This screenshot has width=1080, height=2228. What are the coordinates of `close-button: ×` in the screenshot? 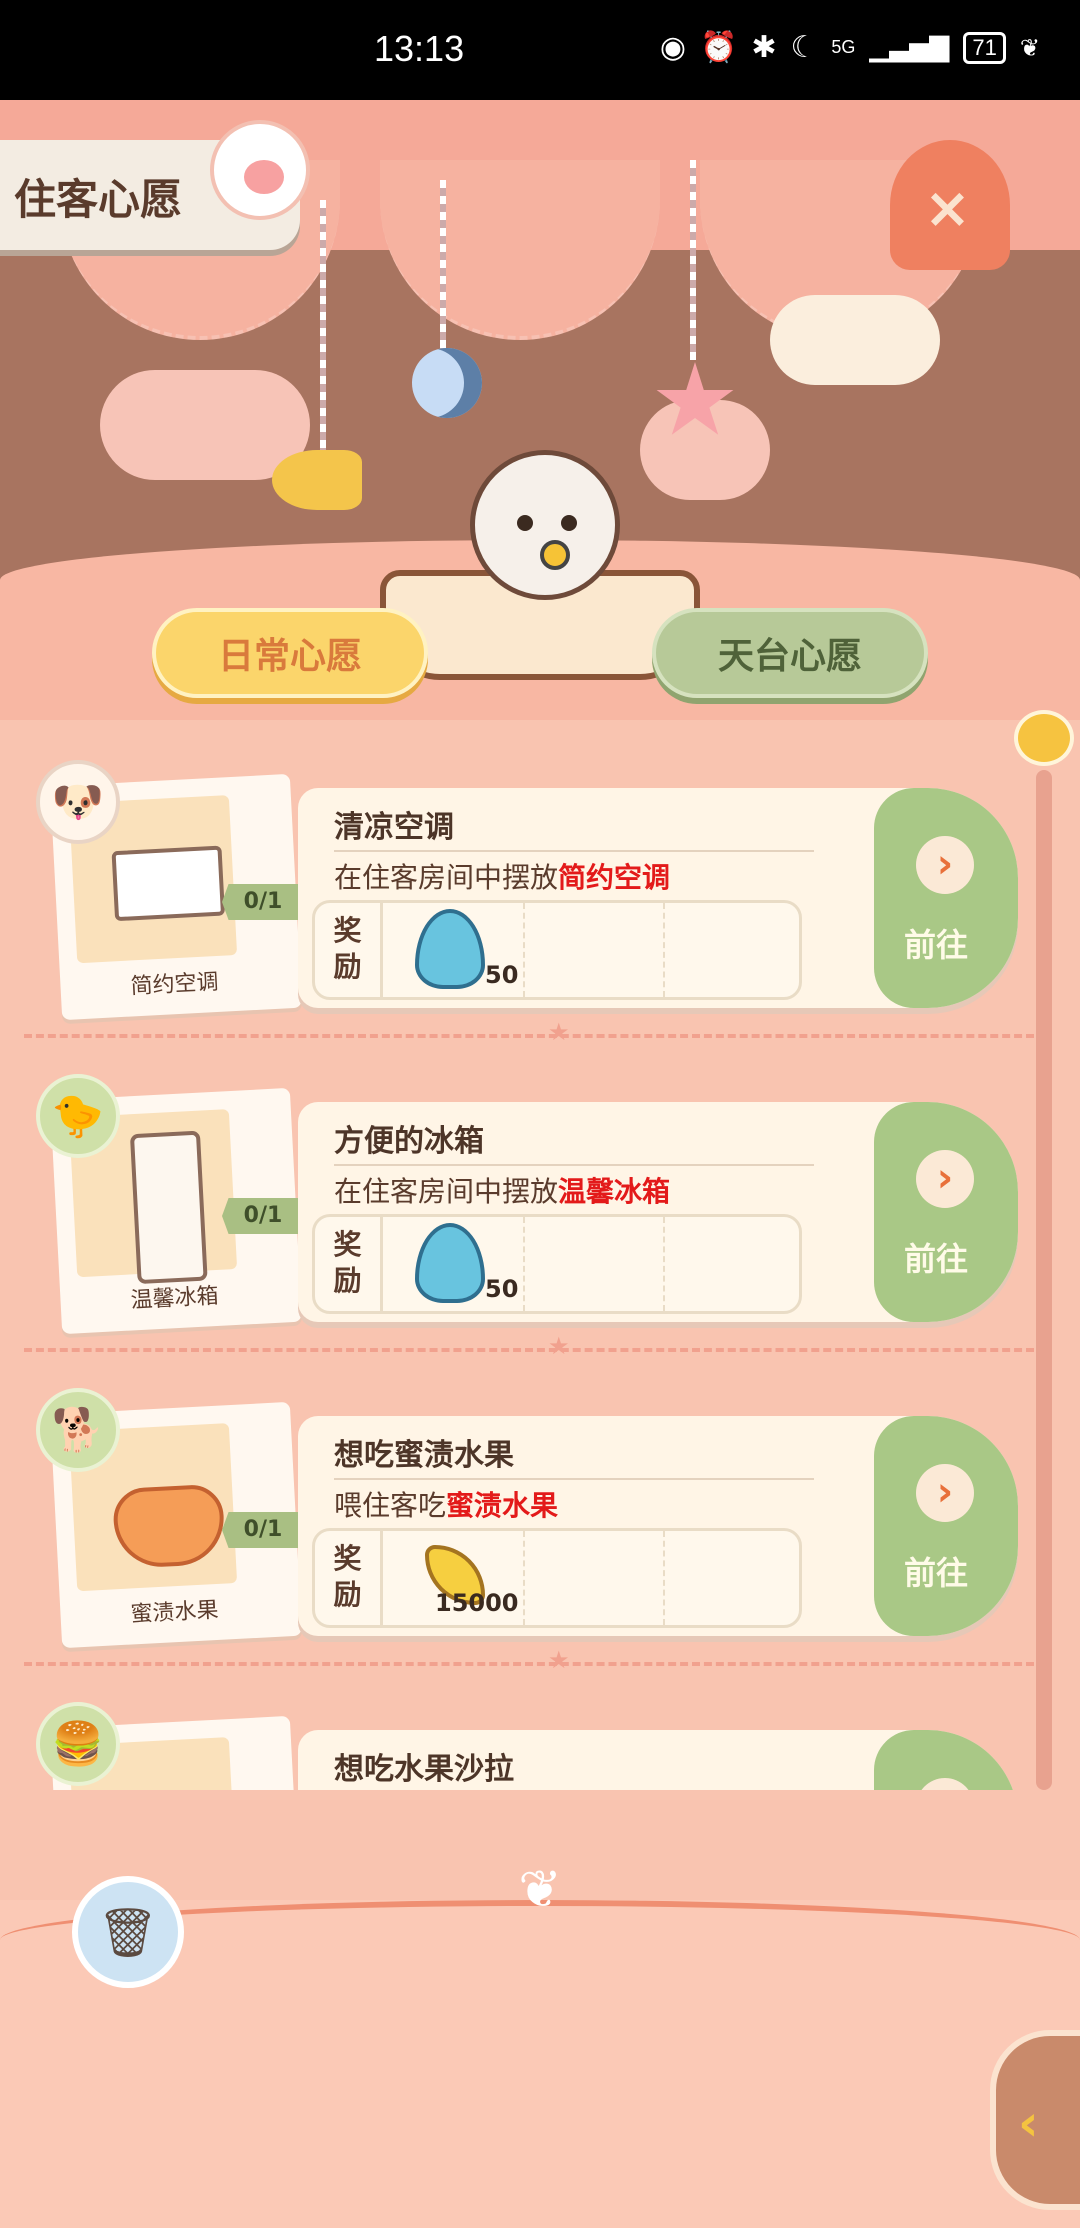 It's located at (950, 205).